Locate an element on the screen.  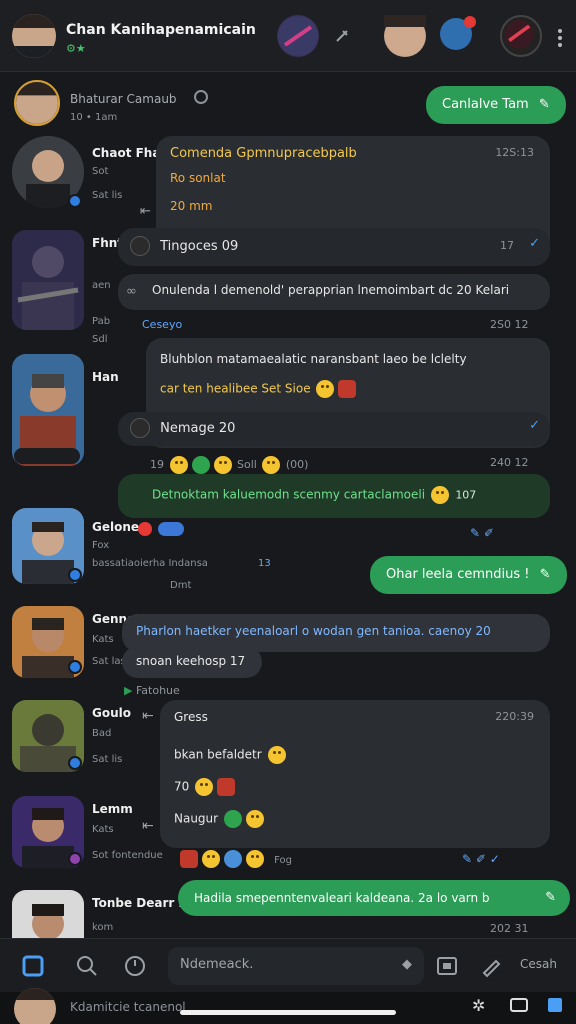
chat-name: Han is located at coordinates (105, 377).